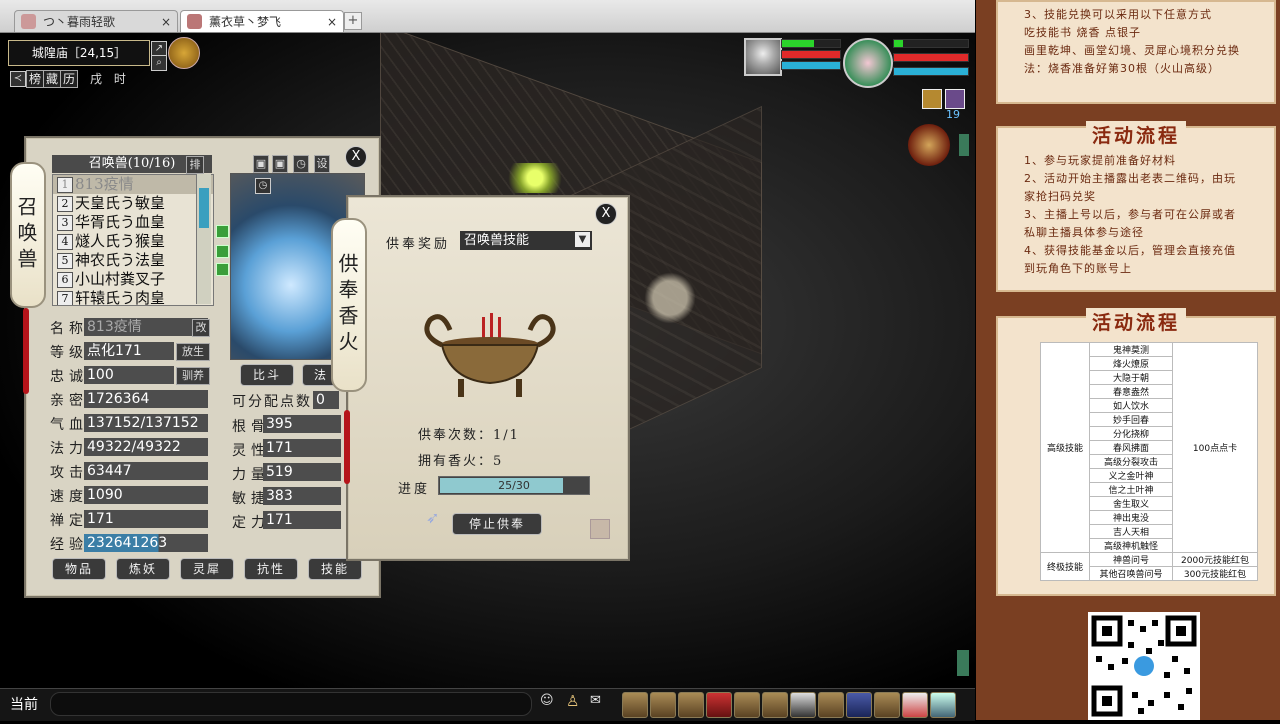 The width and height of the screenshot is (1280, 724). I want to click on pet-portrait, so click(763, 57).